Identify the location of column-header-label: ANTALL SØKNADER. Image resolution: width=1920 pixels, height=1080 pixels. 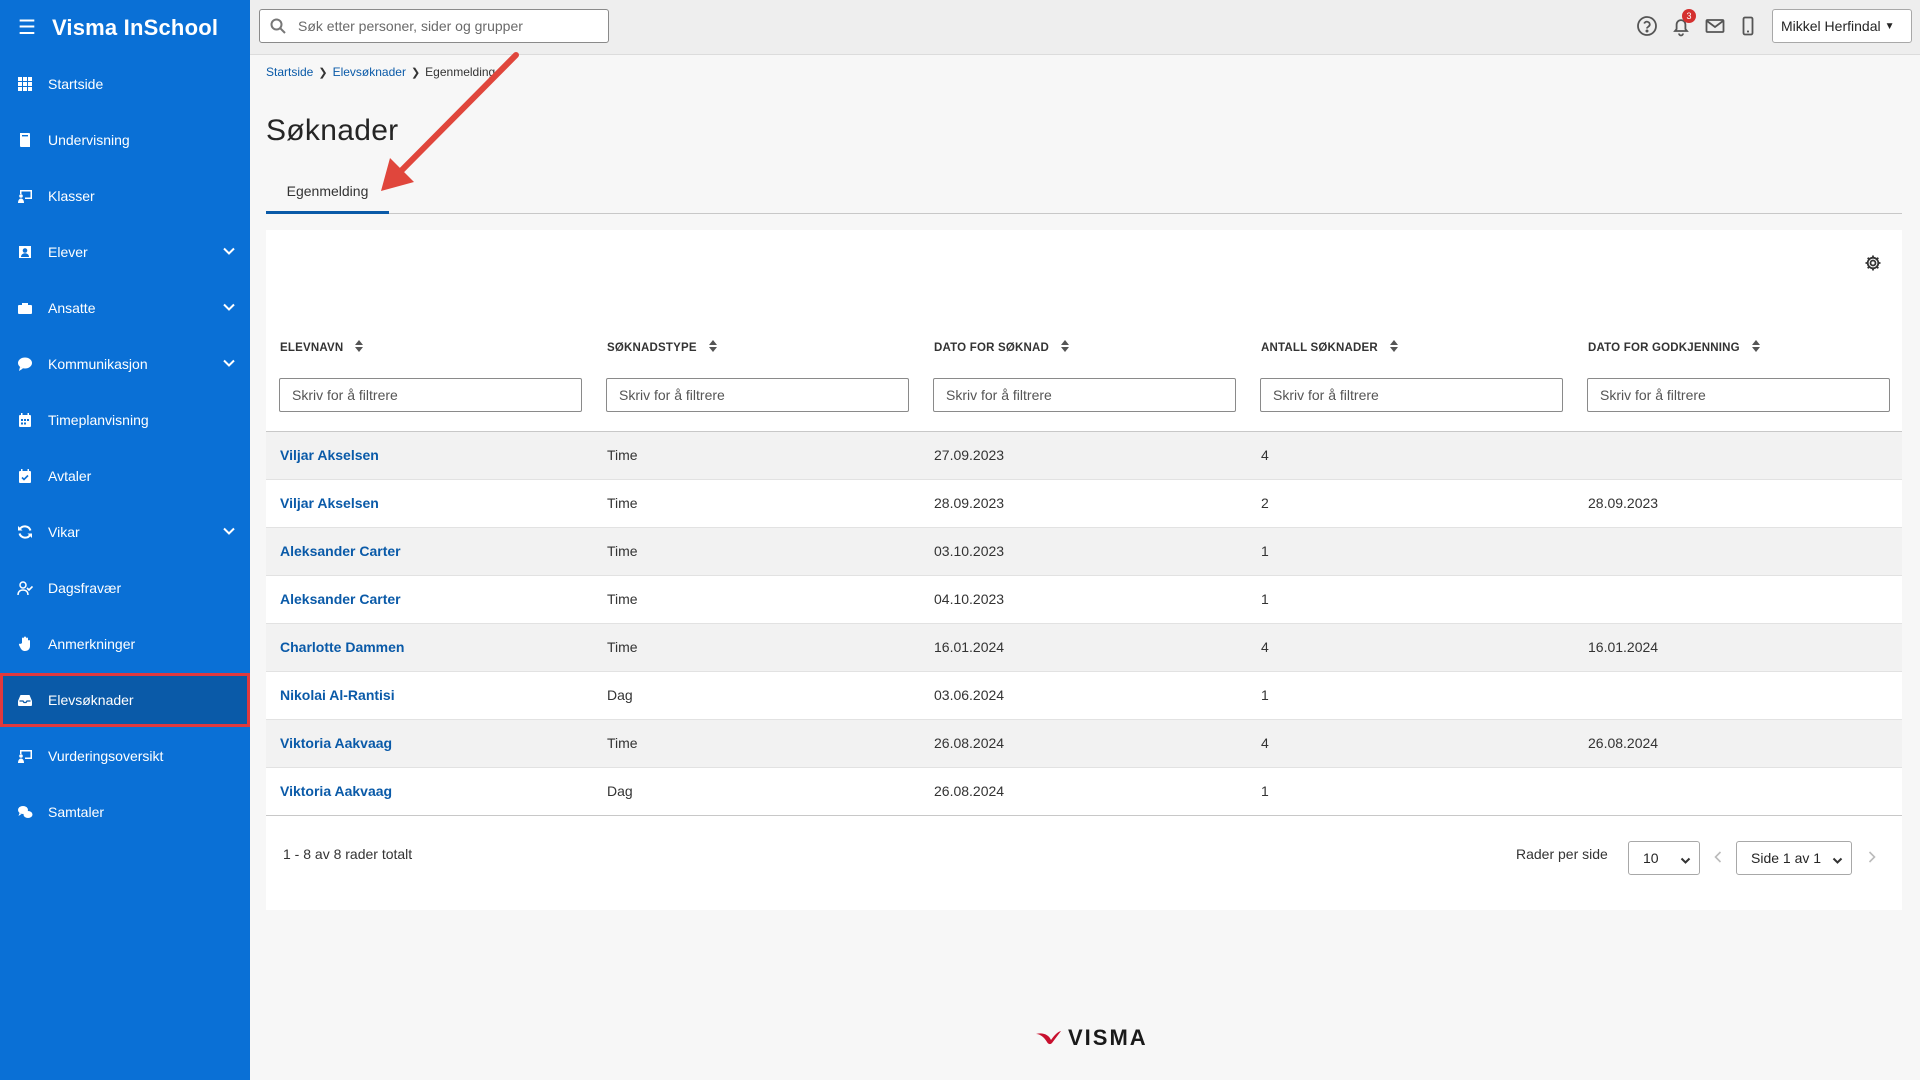
(1319, 347).